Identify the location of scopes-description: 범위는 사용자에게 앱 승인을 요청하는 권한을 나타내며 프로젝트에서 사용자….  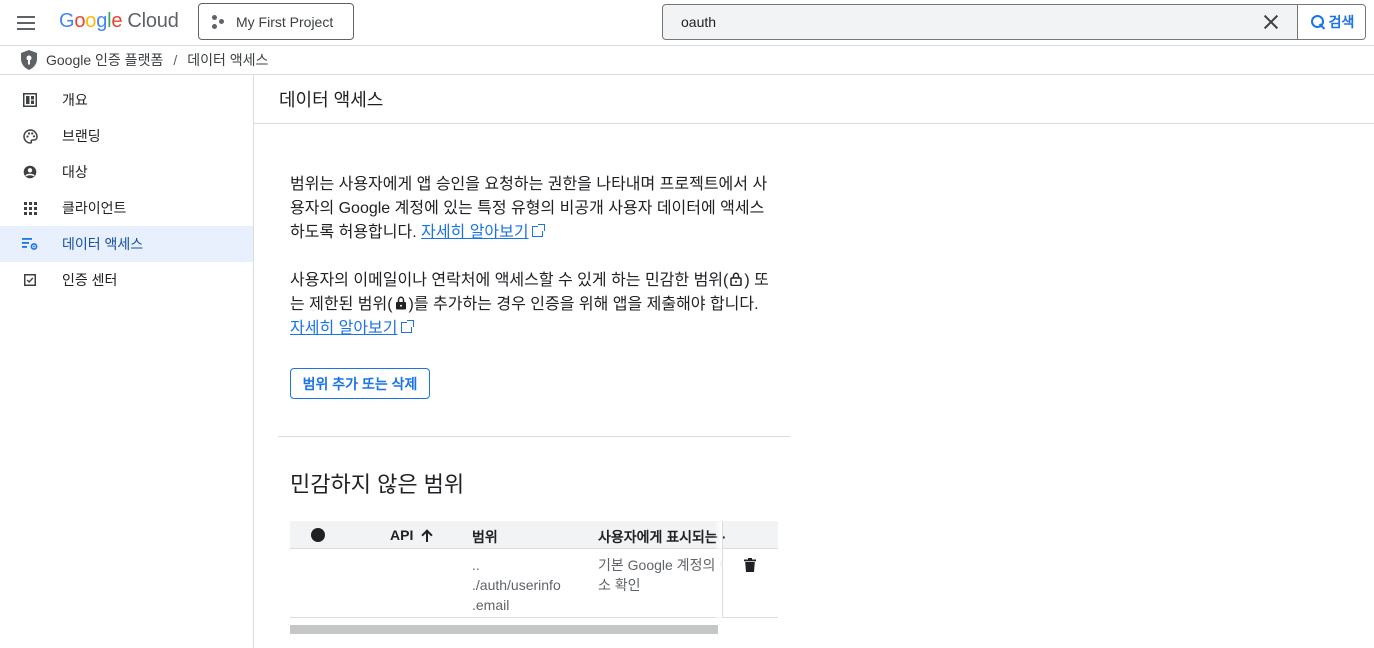
(533, 209).